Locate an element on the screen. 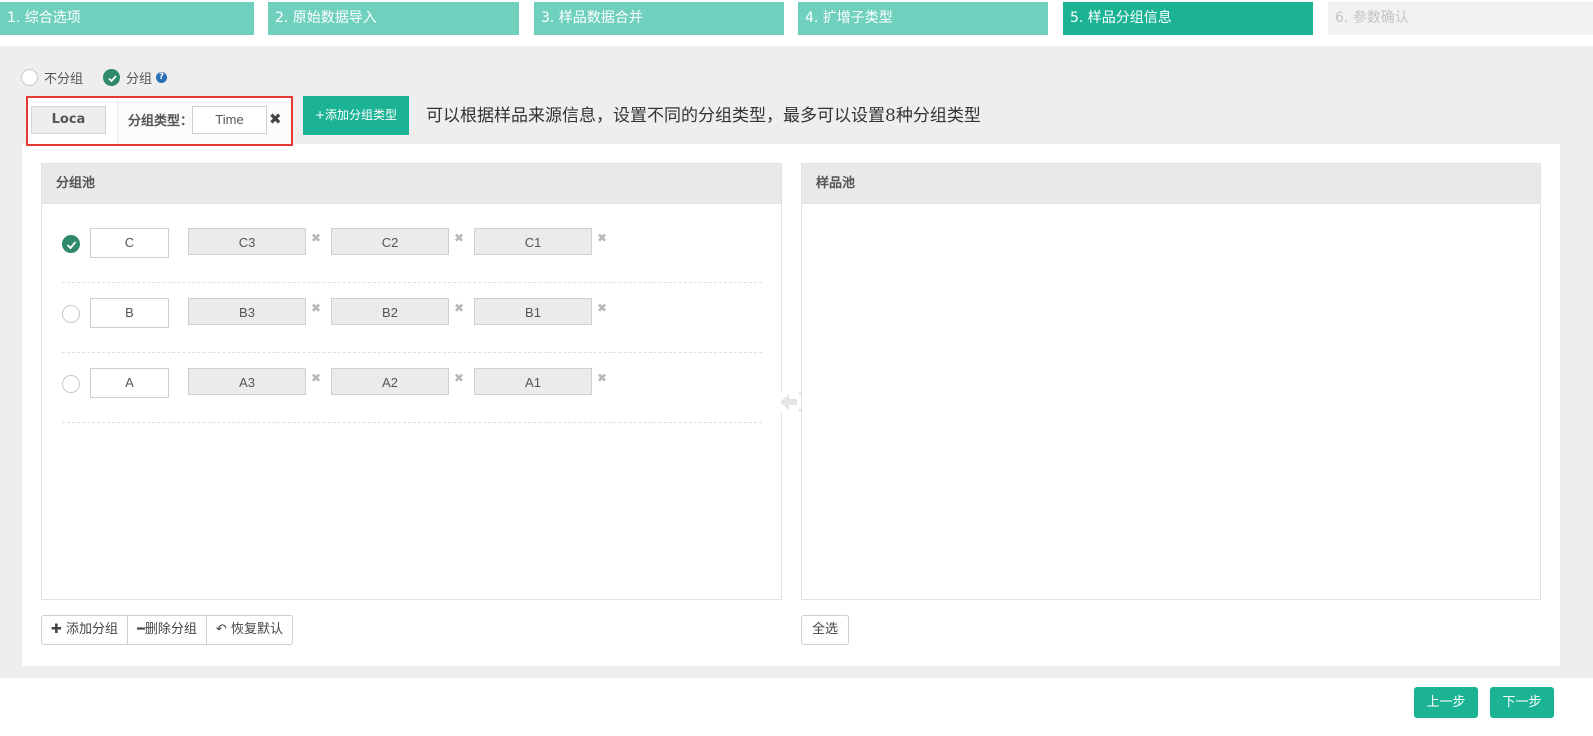 The height and width of the screenshot is (736, 1593). delete-group-button: ━删除分组 is located at coordinates (167, 630).